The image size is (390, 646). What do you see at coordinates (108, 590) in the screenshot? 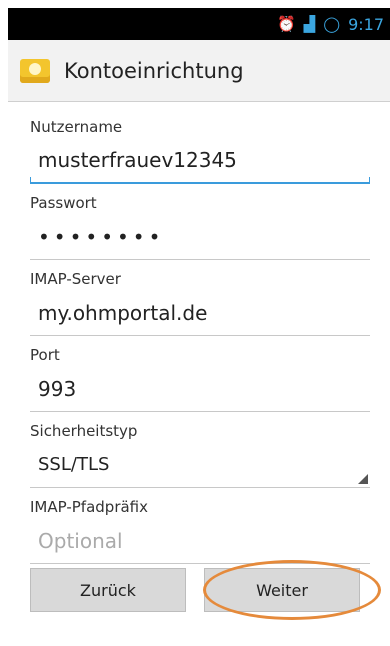
I see `back-button: Zurück` at bounding box center [108, 590].